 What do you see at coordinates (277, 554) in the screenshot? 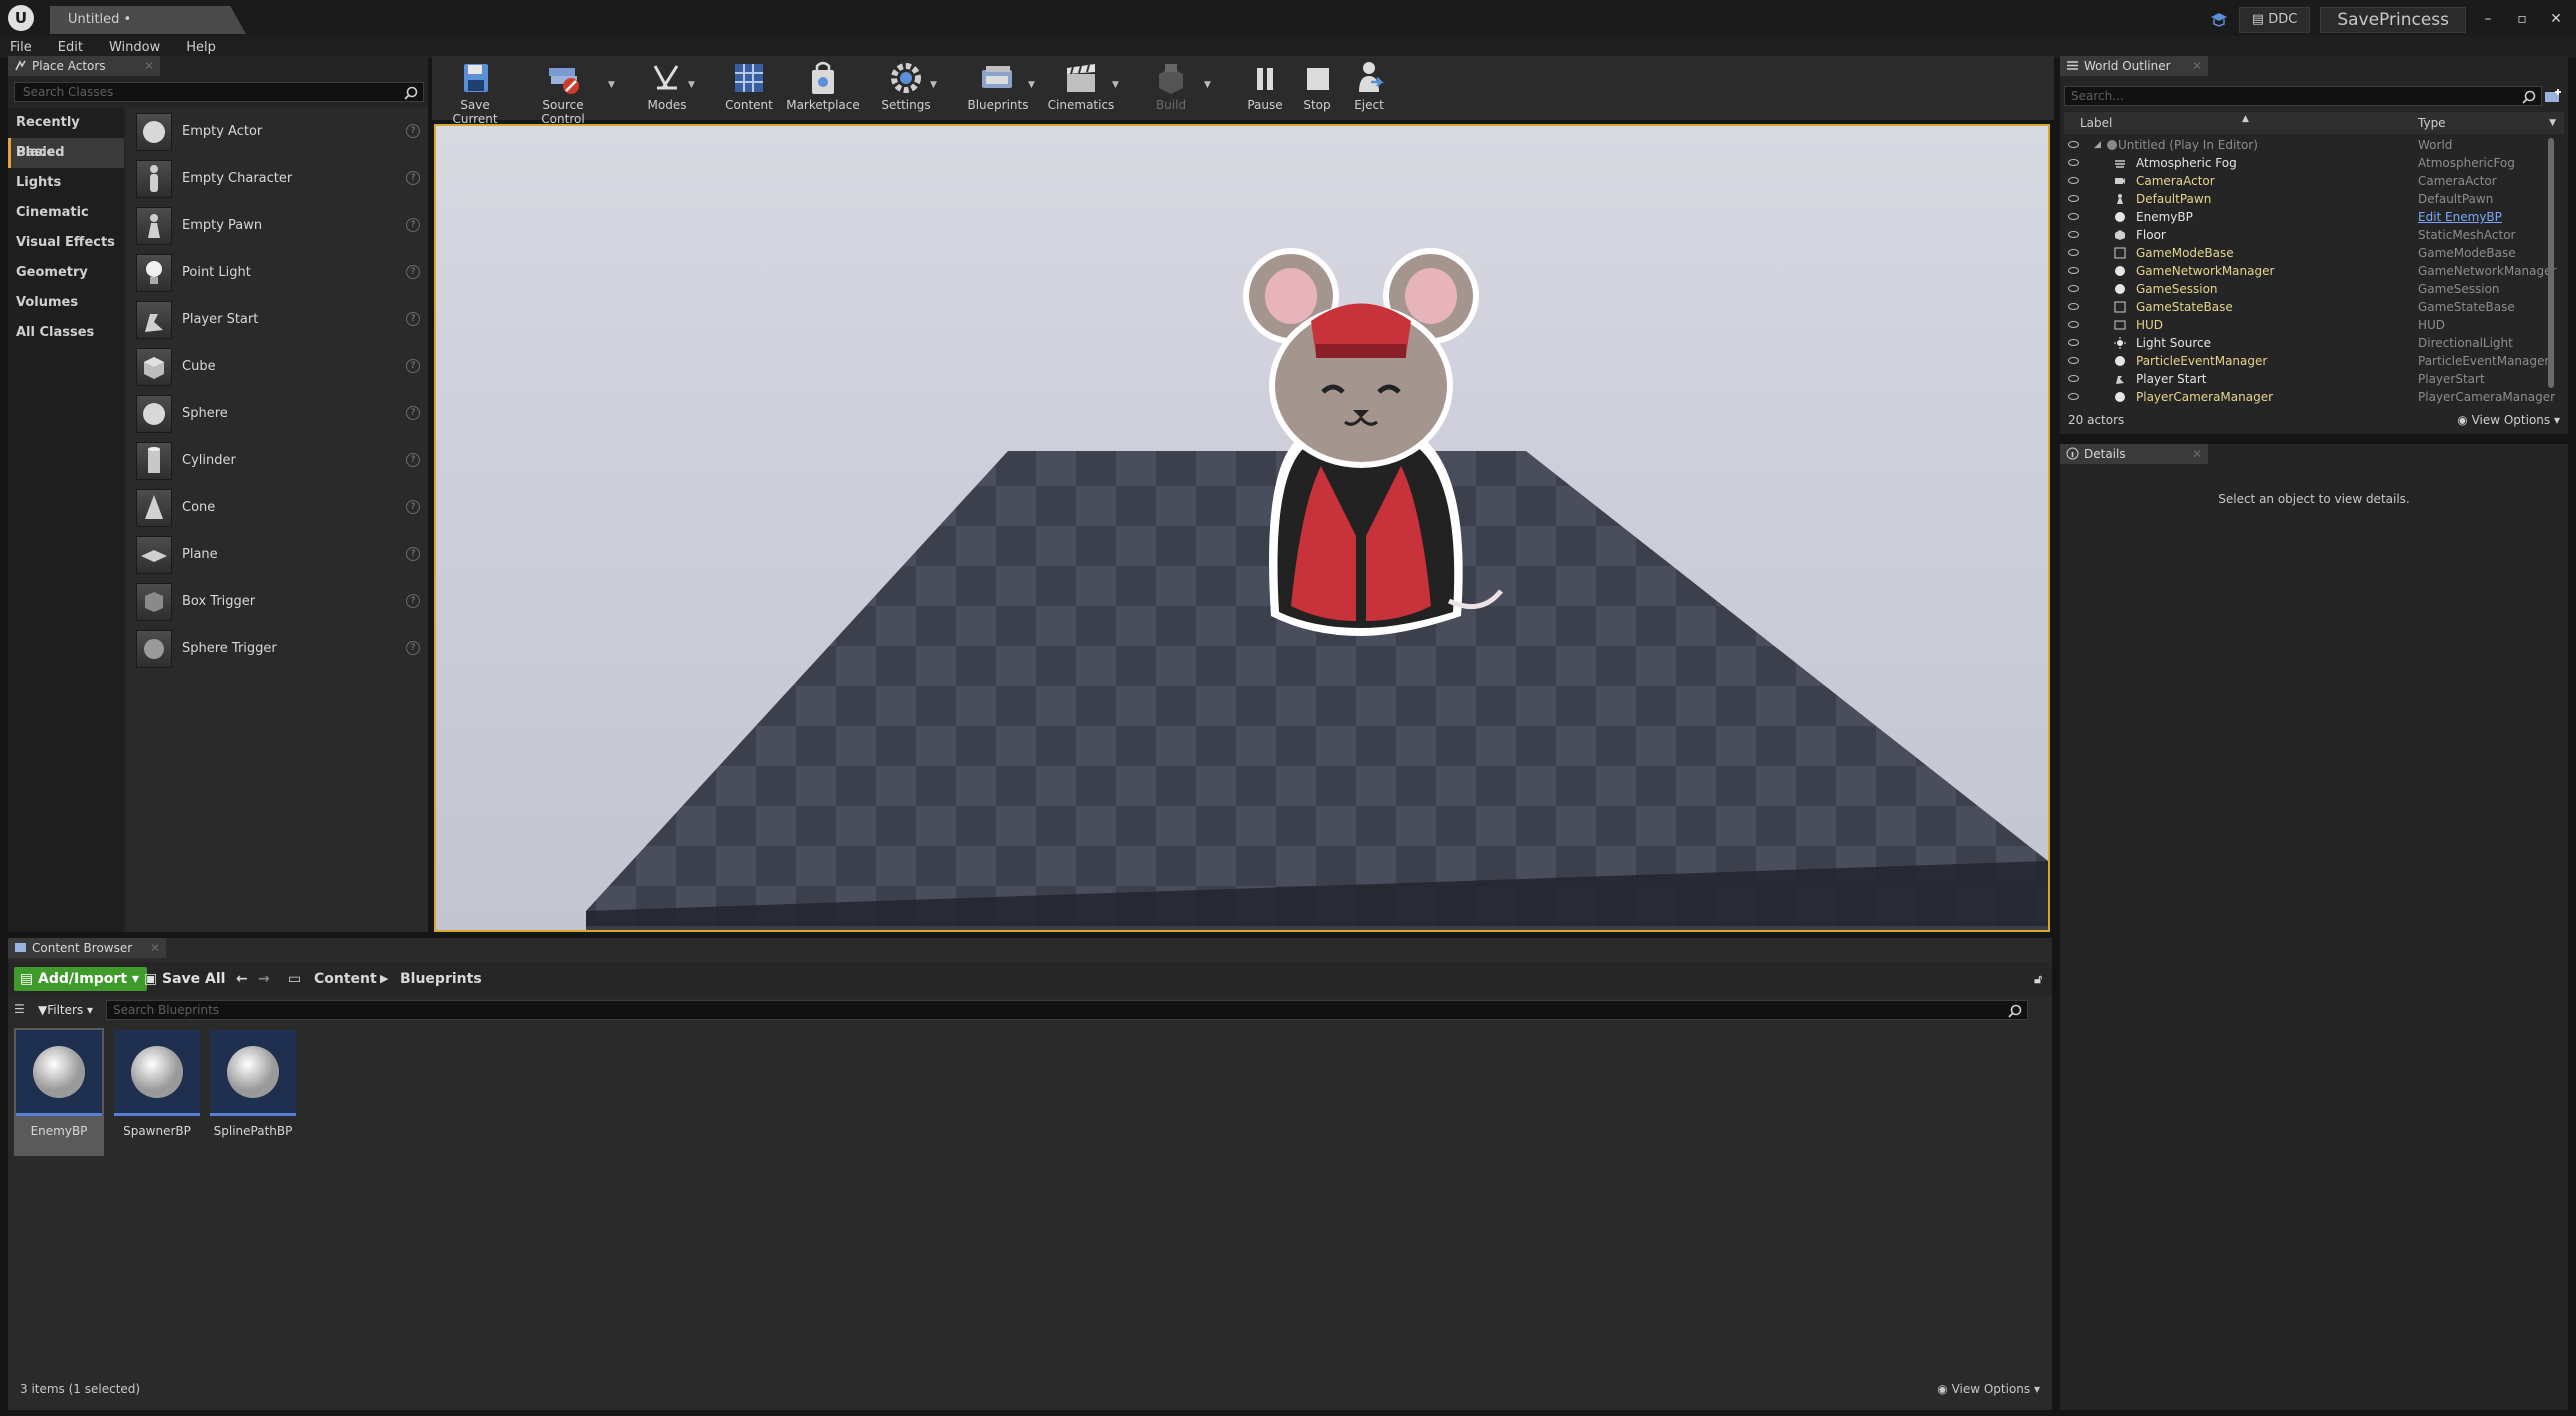
I see `actor-item-plane: Plane ?` at bounding box center [277, 554].